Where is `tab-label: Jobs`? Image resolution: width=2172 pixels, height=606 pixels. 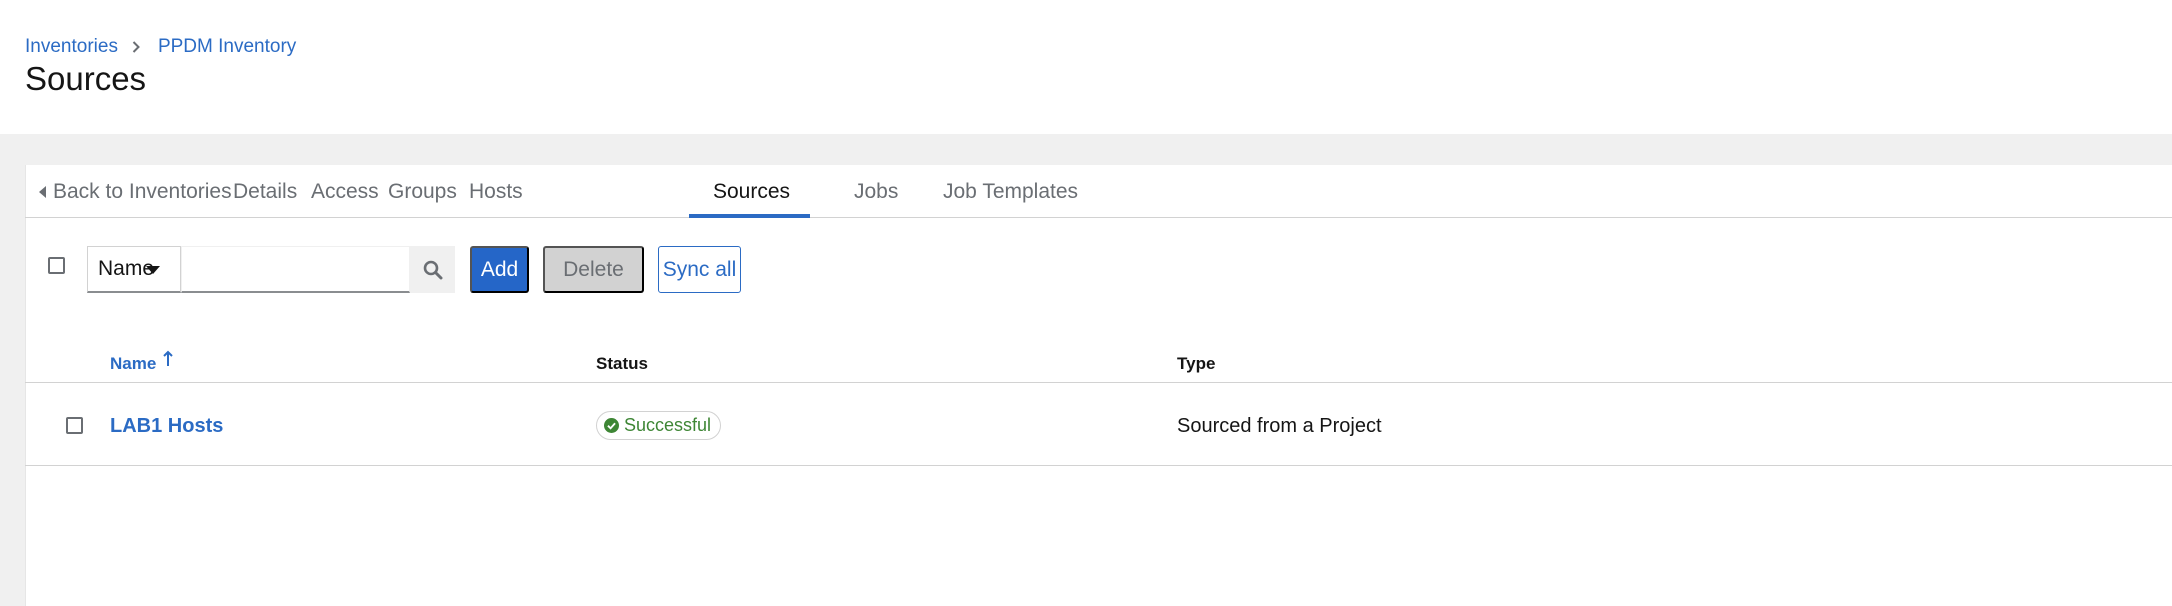 tab-label: Jobs is located at coordinates (876, 191).